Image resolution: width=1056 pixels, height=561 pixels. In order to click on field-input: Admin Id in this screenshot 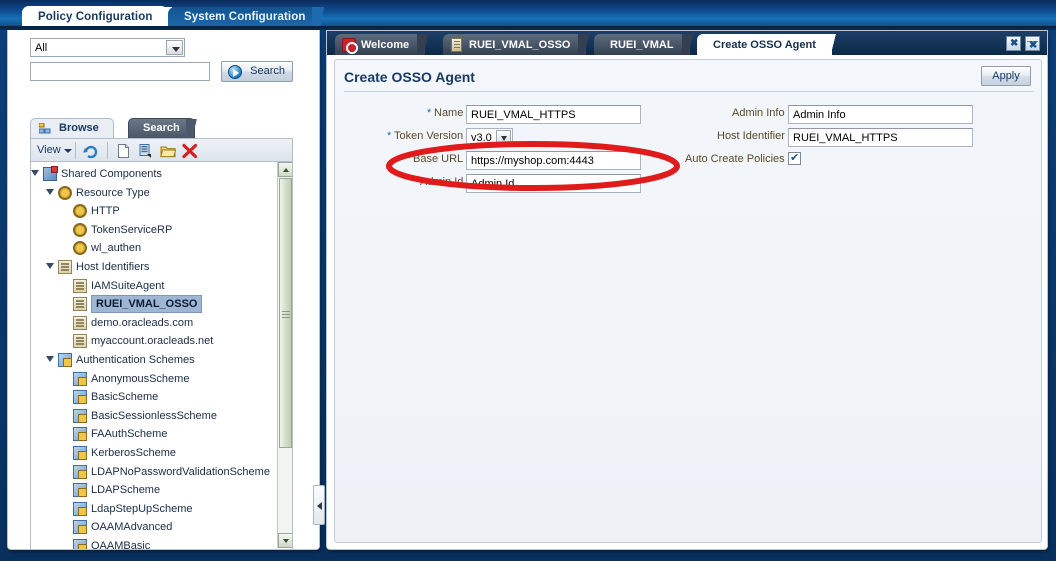, I will do `click(553, 183)`.